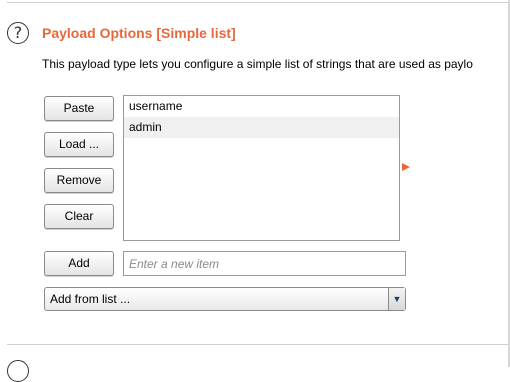  What do you see at coordinates (79, 263) in the screenshot?
I see `add-button: Add` at bounding box center [79, 263].